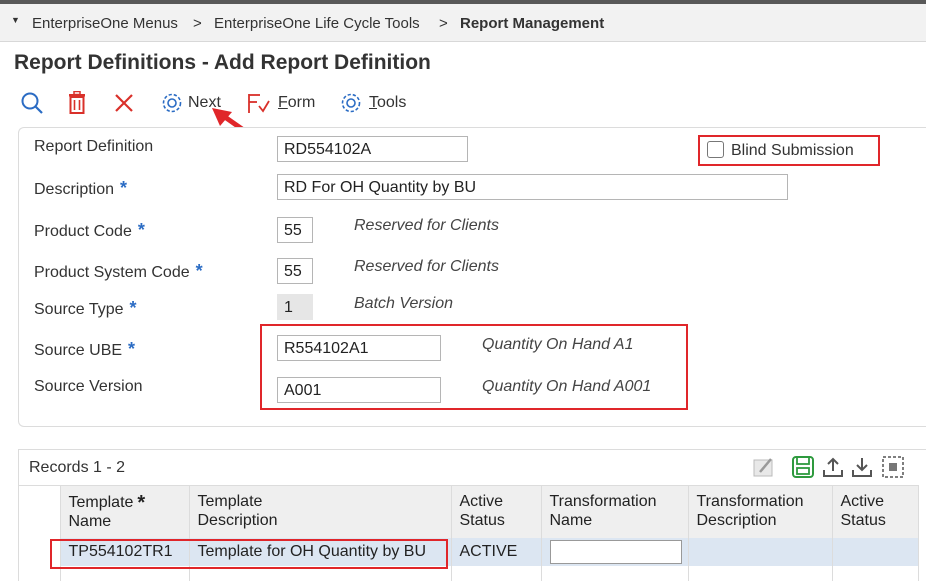  Describe the element at coordinates (496, 511) in the screenshot. I see `column-header-active-status: Active Status` at that location.